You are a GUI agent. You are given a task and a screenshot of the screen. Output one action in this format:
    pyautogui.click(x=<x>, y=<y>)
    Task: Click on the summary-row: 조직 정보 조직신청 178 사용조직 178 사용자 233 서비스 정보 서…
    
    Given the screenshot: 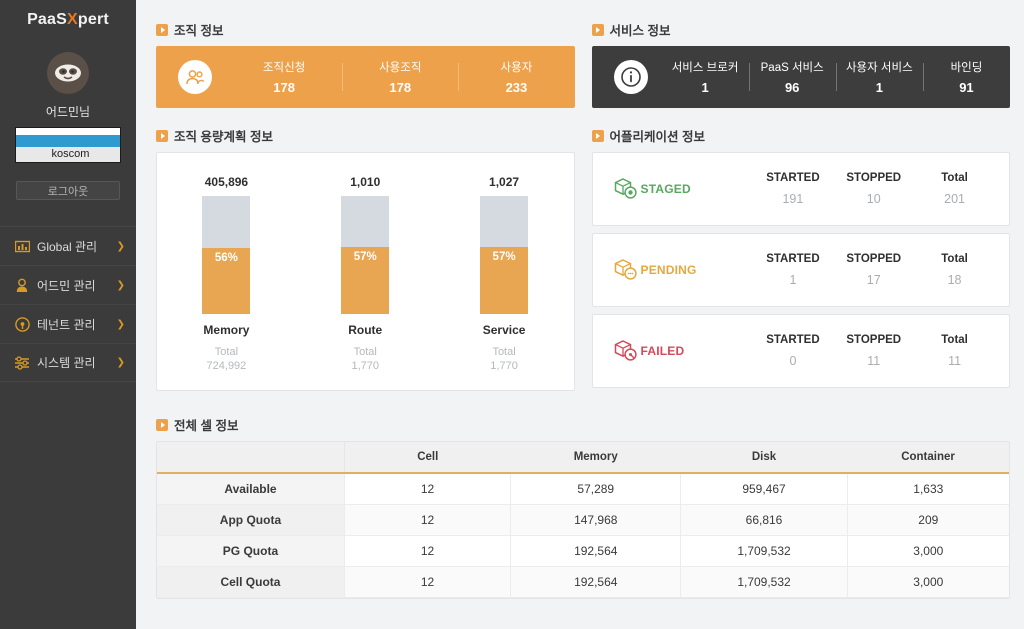 What is the action you would take?
    pyautogui.click(x=583, y=64)
    